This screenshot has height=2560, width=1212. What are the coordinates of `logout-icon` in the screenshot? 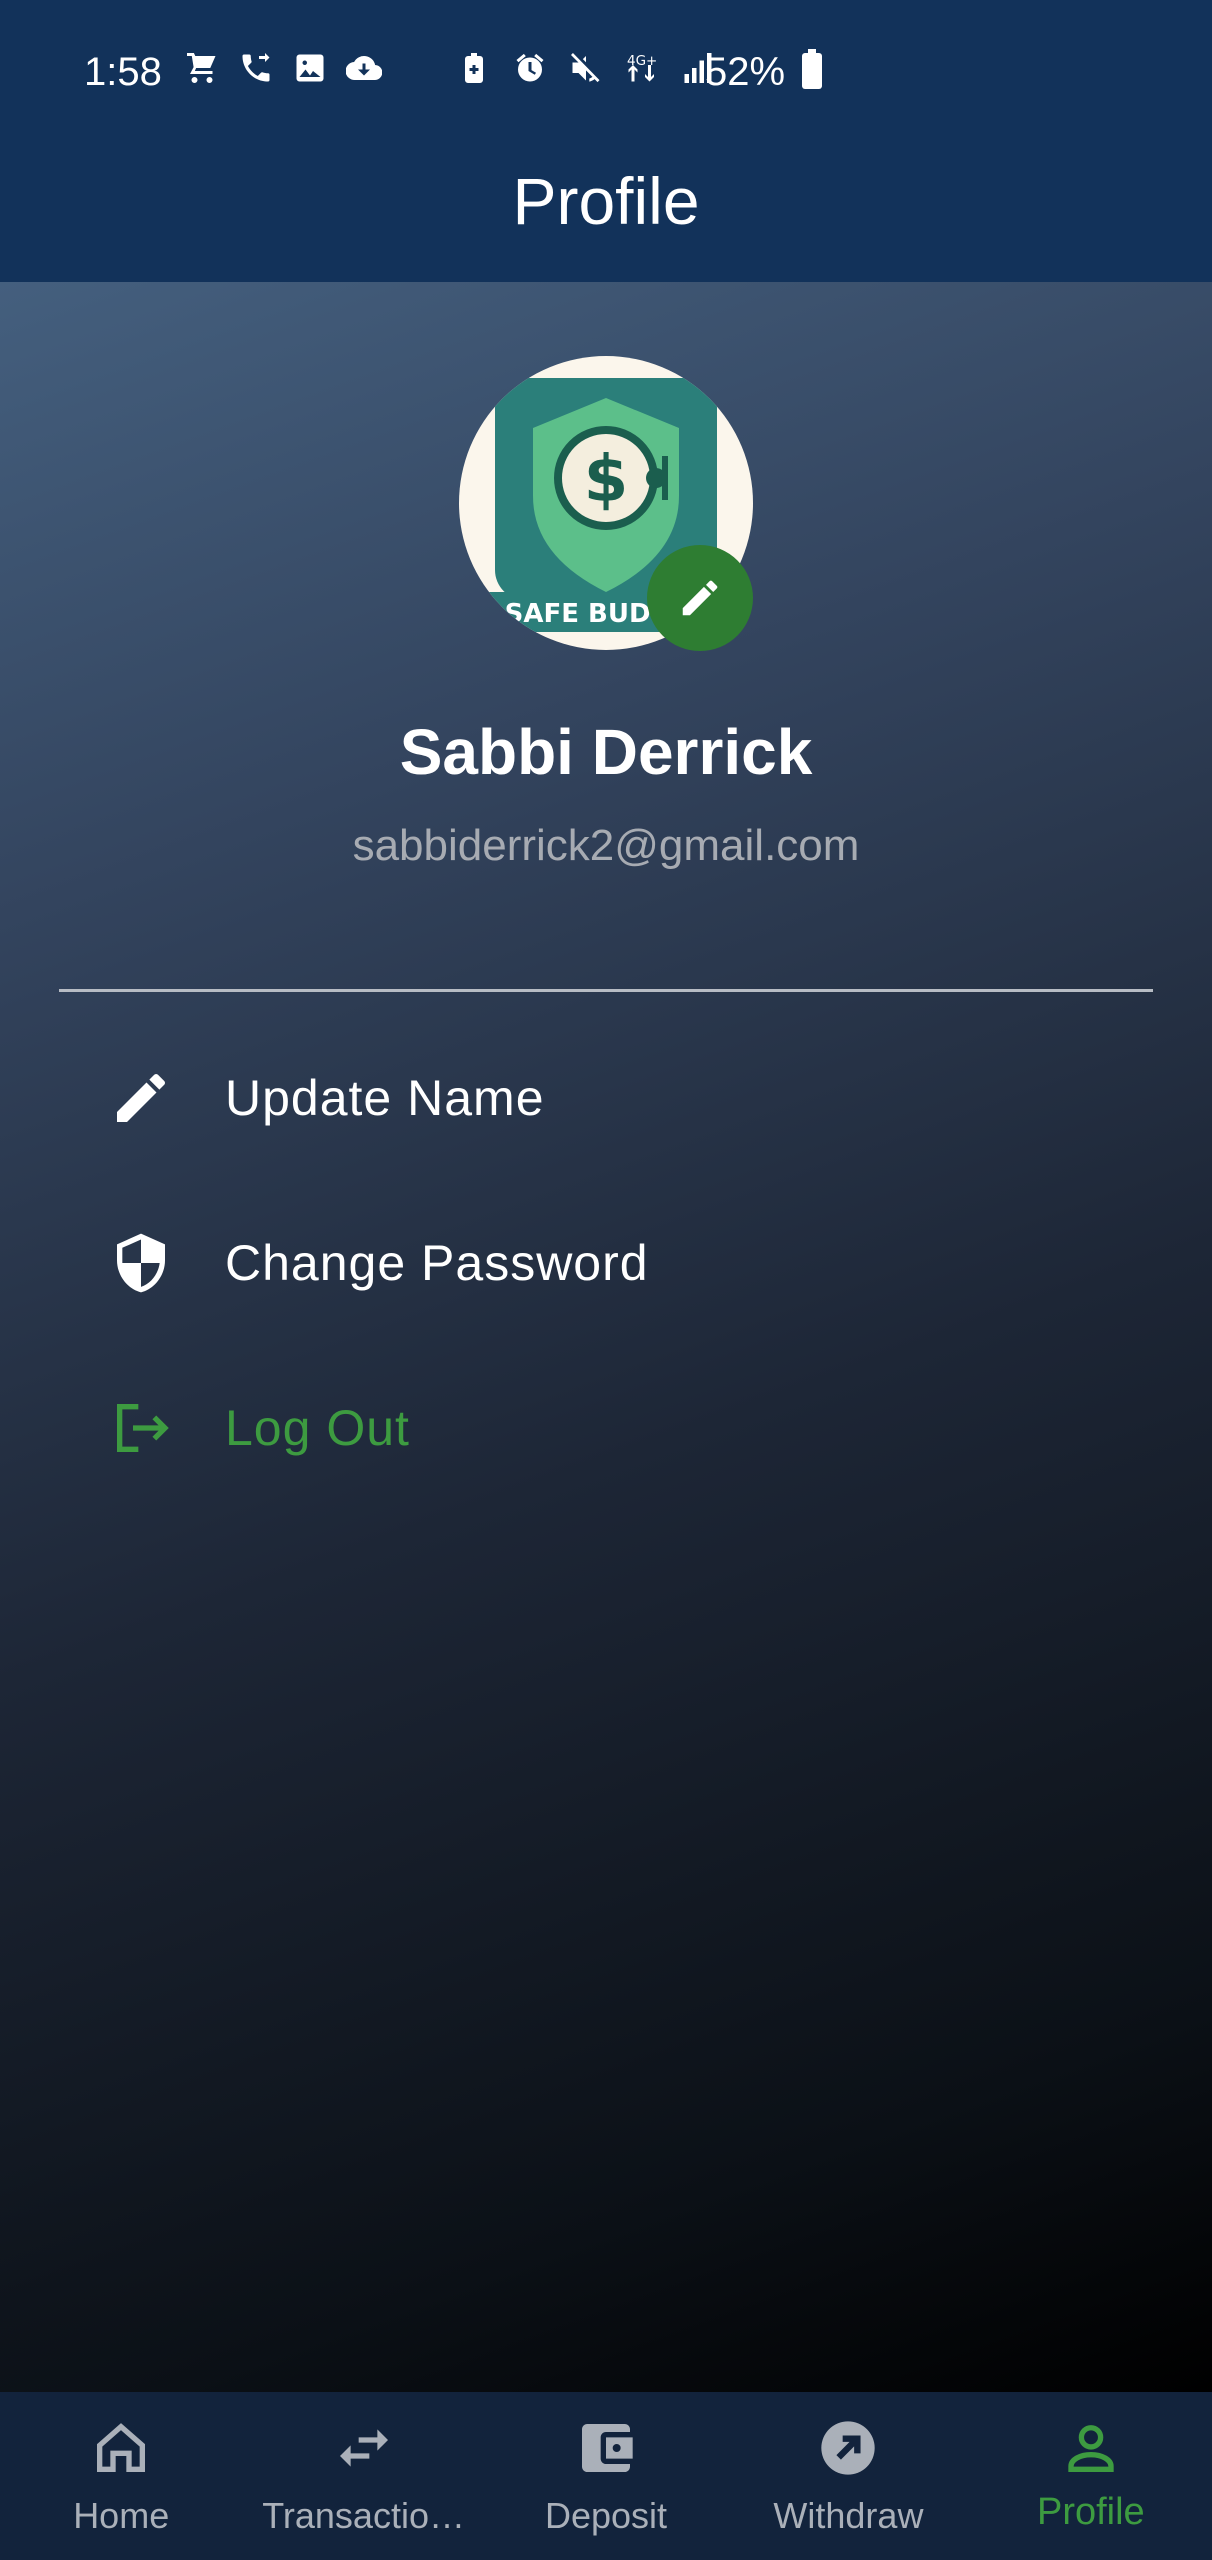 It's located at (143, 1428).